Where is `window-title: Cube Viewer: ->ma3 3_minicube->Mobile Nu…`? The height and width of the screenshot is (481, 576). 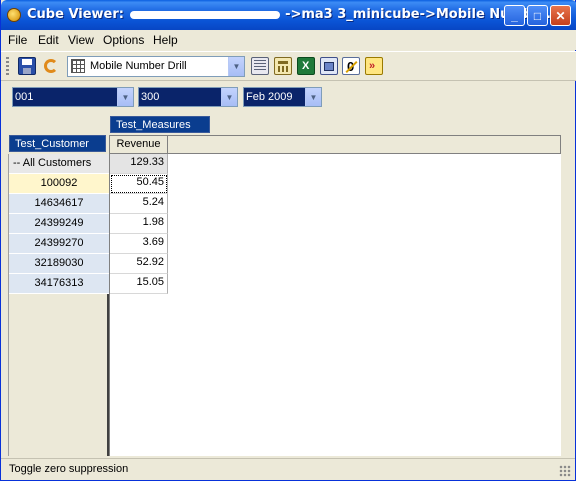
window-title: Cube Viewer: ->ma3 3_minicube->Mobile Nu… is located at coordinates (291, 14).